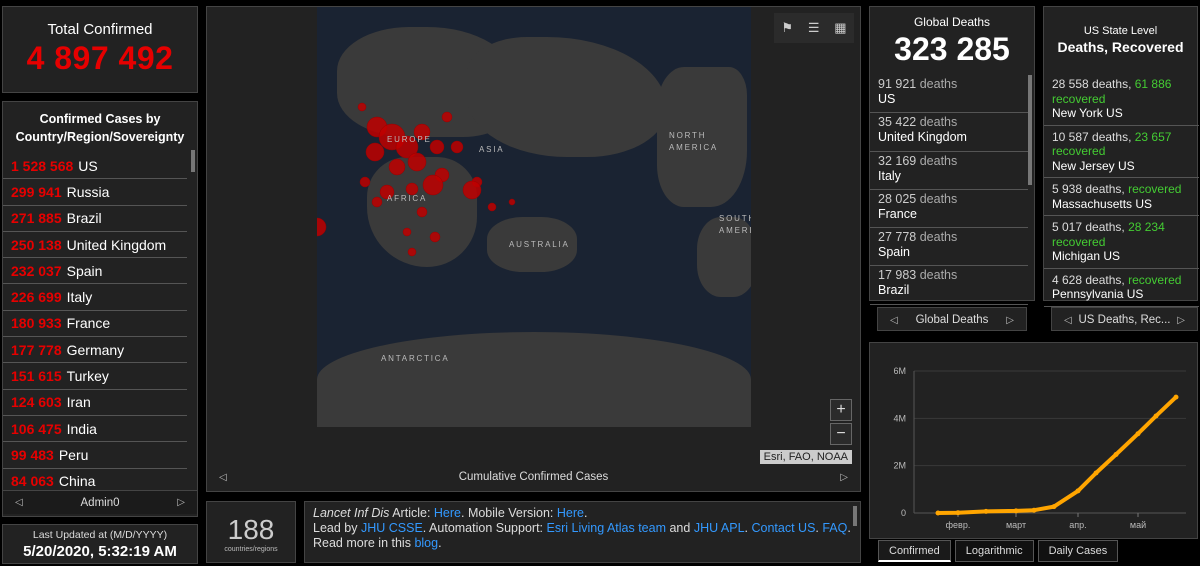 Image resolution: width=1200 pixels, height=566 pixels. What do you see at coordinates (938, 84) in the screenshot?
I see `death-word: deaths` at bounding box center [938, 84].